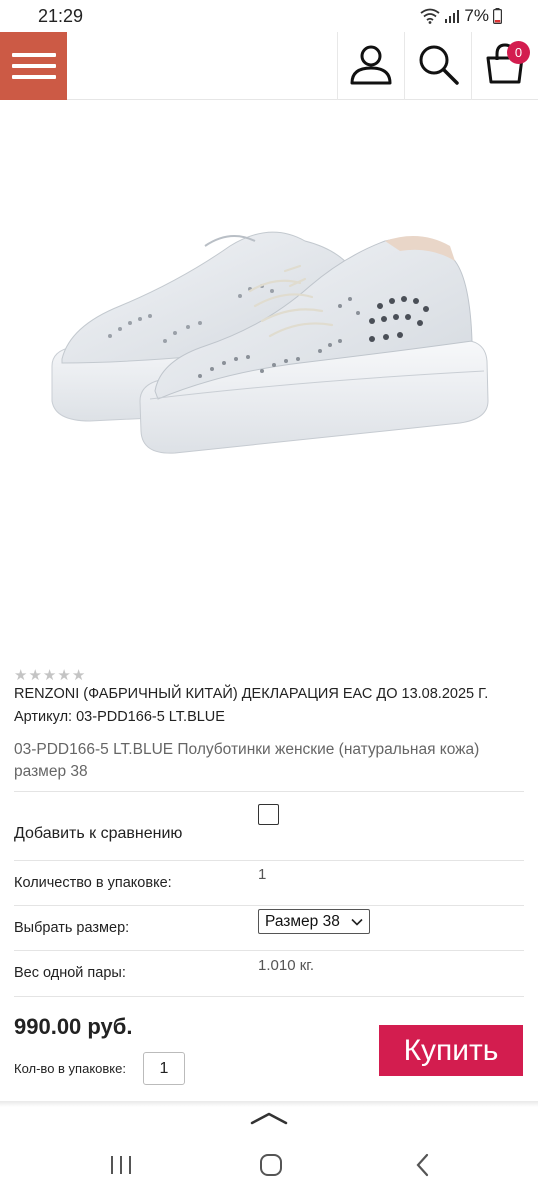  I want to click on account-button, so click(370, 66).